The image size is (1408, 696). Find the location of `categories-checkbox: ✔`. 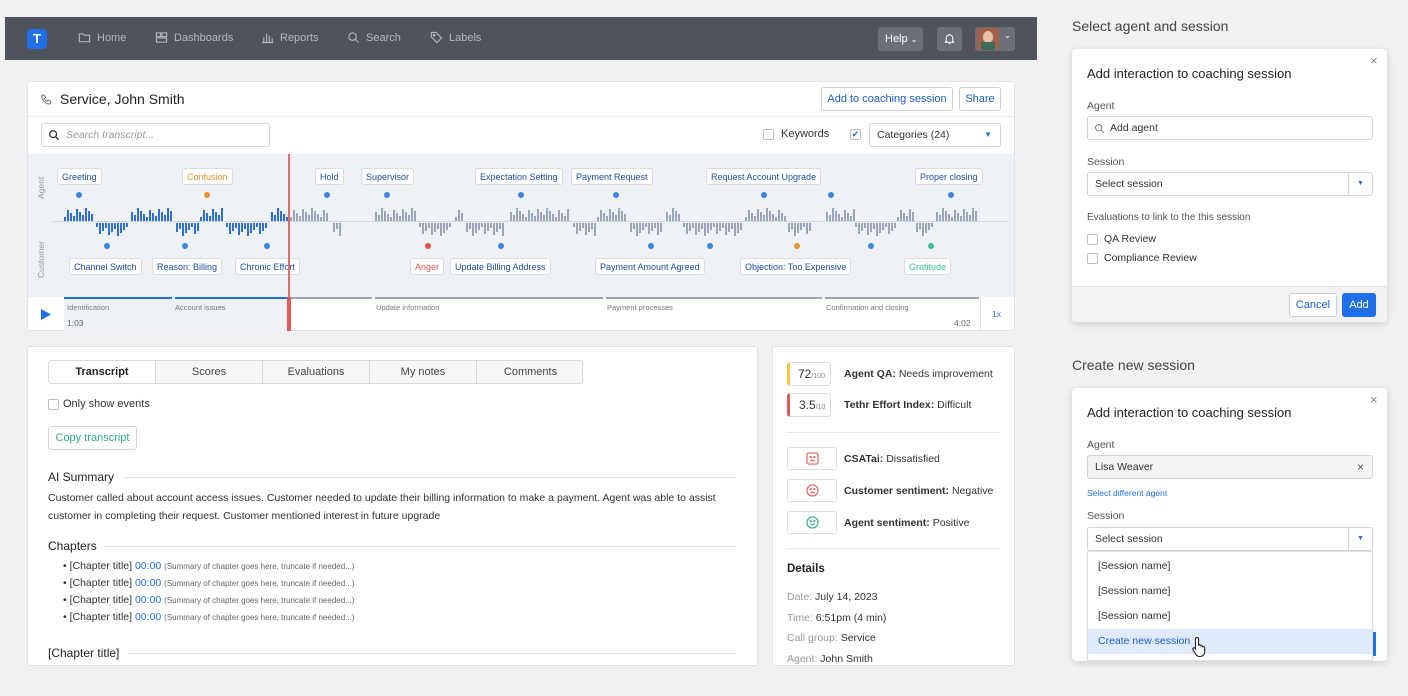

categories-checkbox: ✔ is located at coordinates (855, 134).